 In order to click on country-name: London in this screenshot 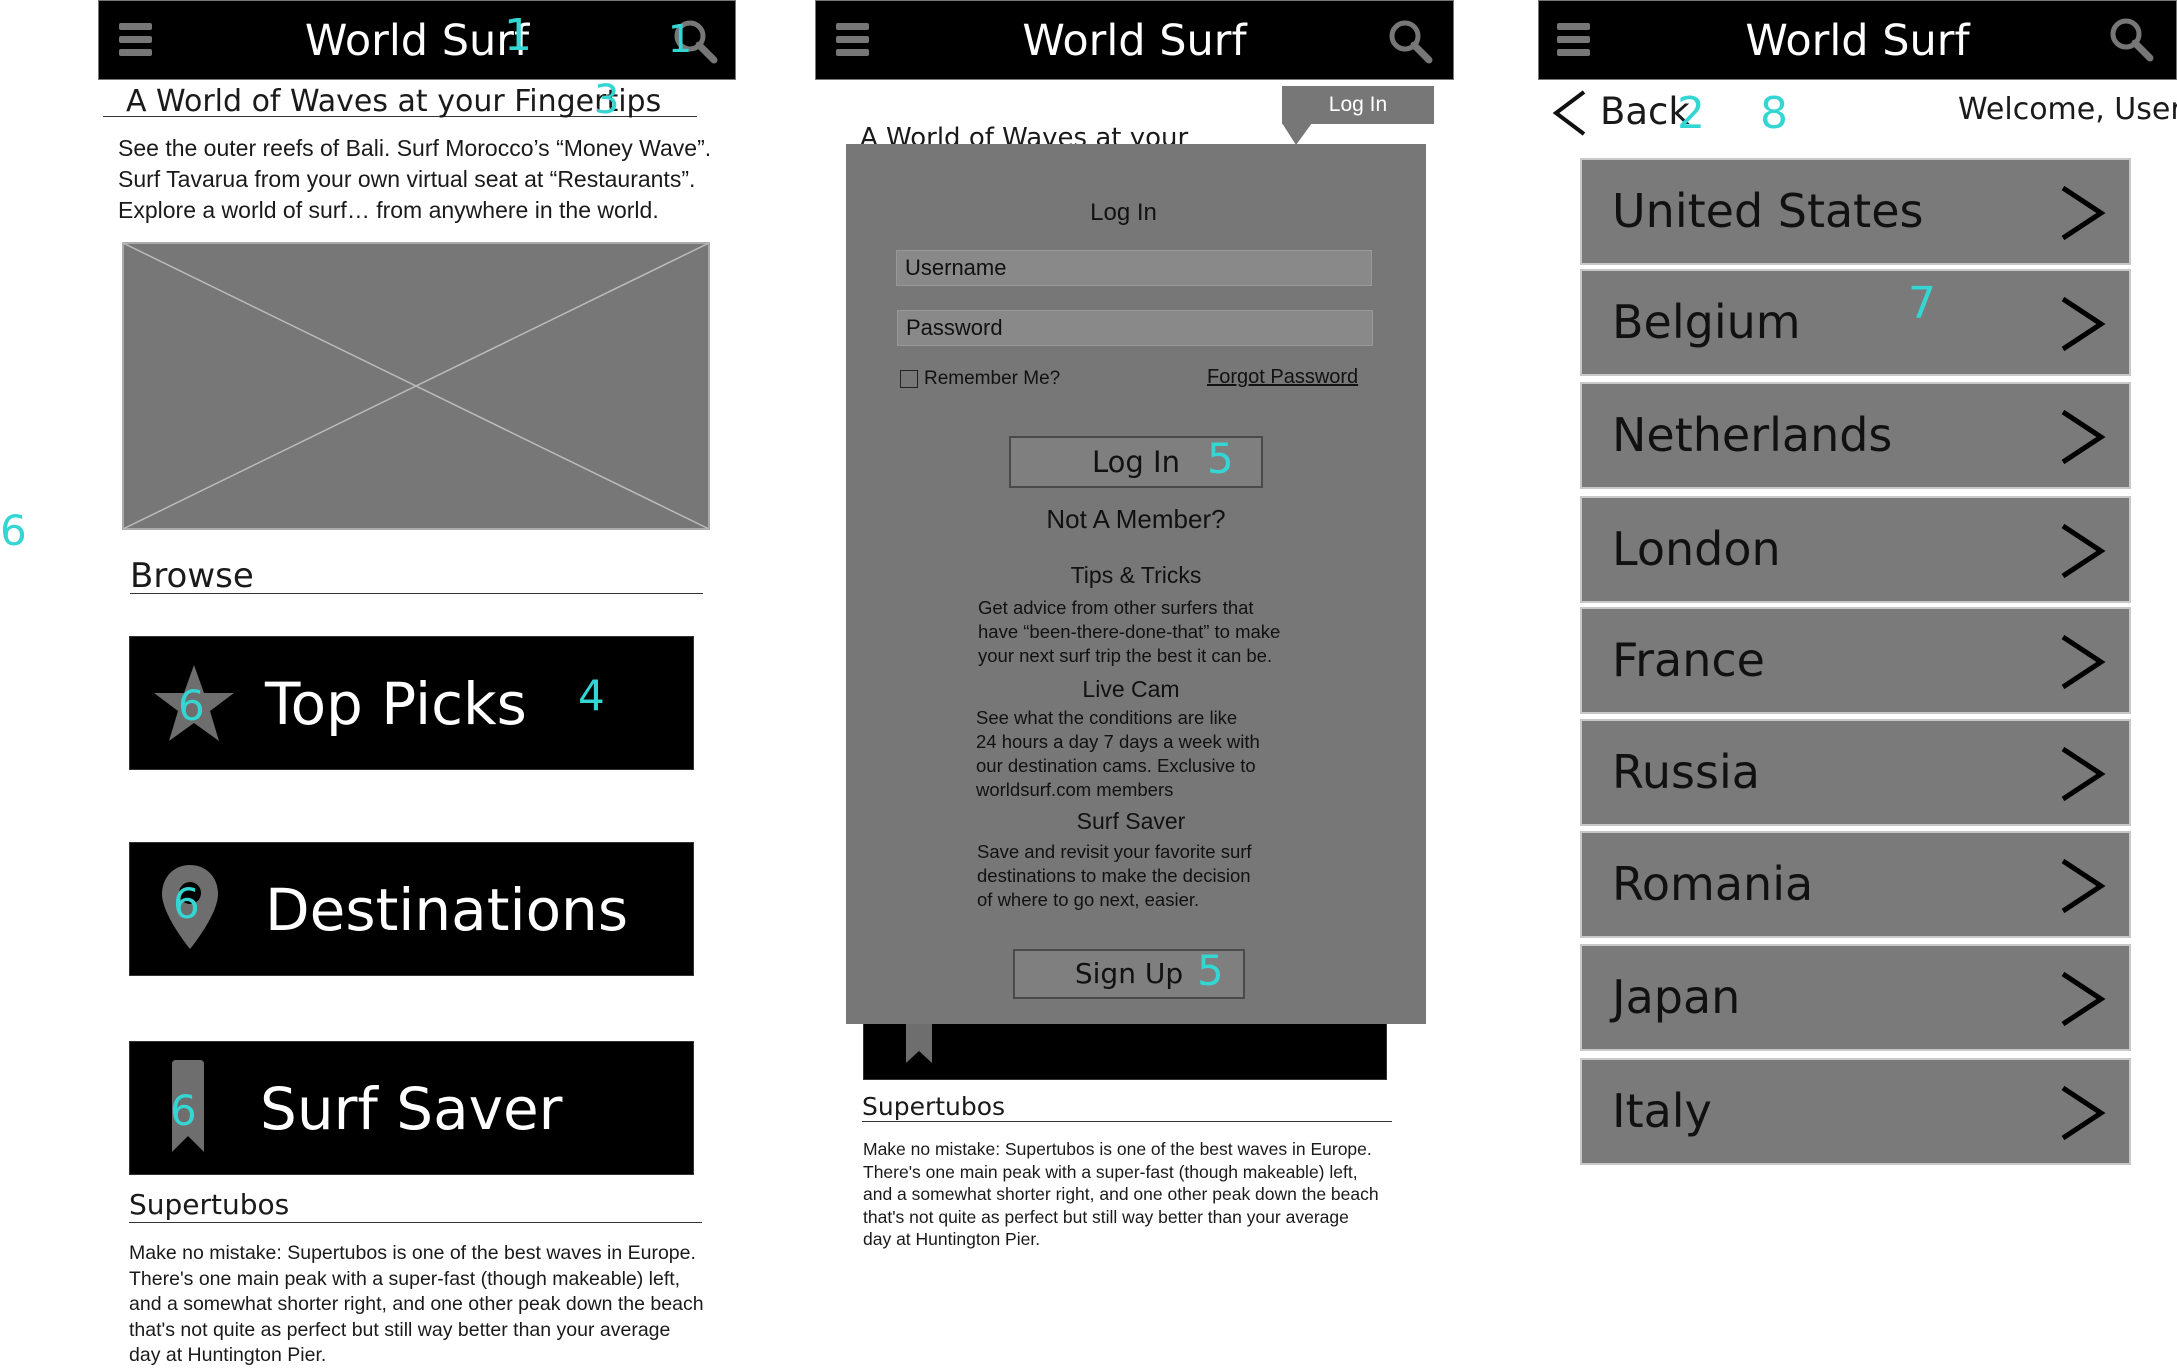, I will do `click(1696, 549)`.